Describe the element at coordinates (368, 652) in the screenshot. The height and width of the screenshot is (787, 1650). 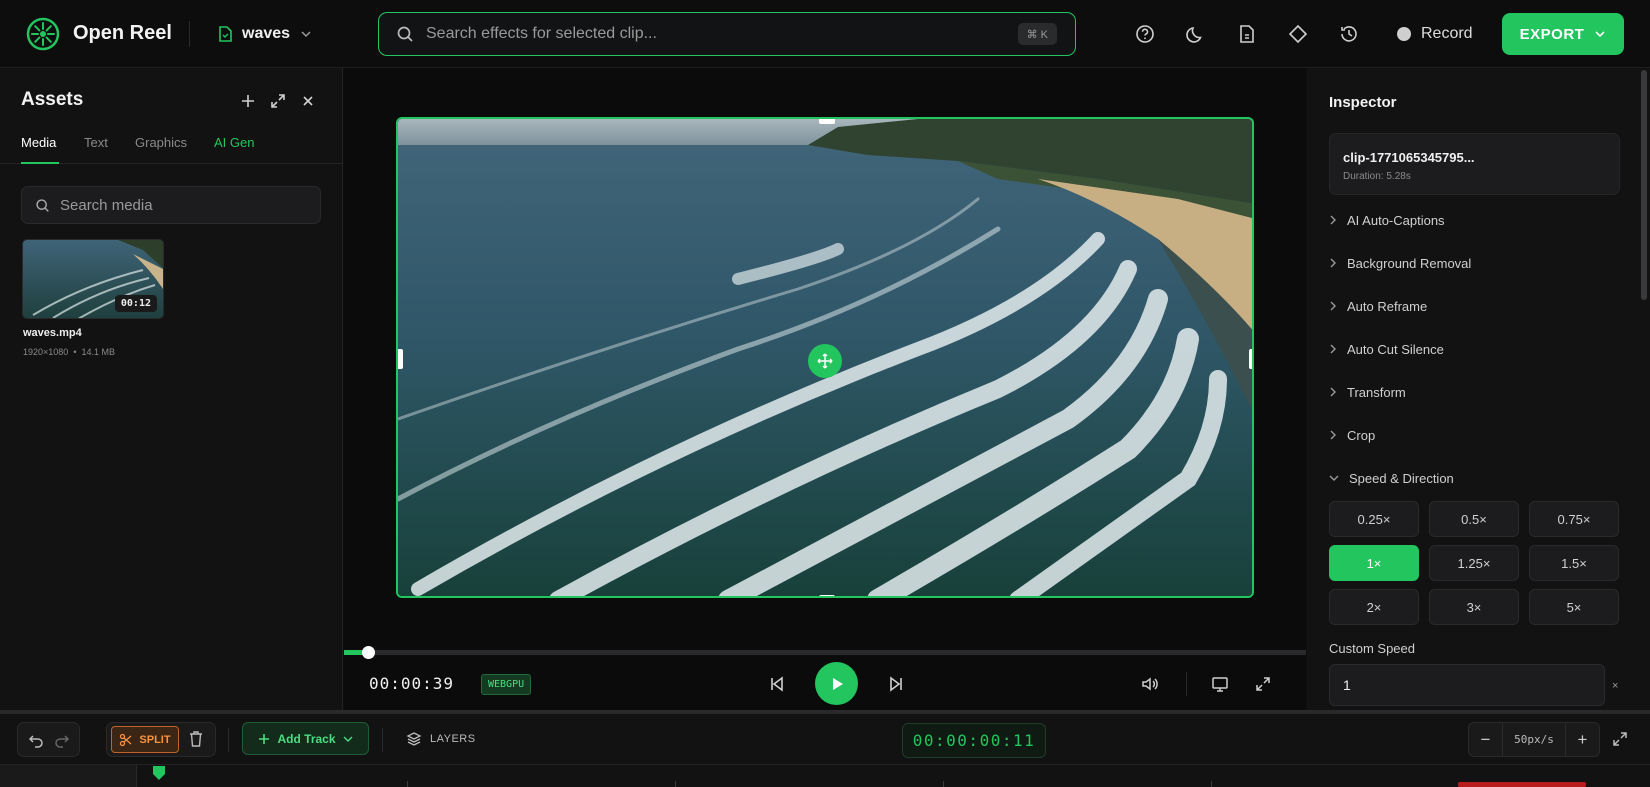
I see `scrub-knob` at that location.